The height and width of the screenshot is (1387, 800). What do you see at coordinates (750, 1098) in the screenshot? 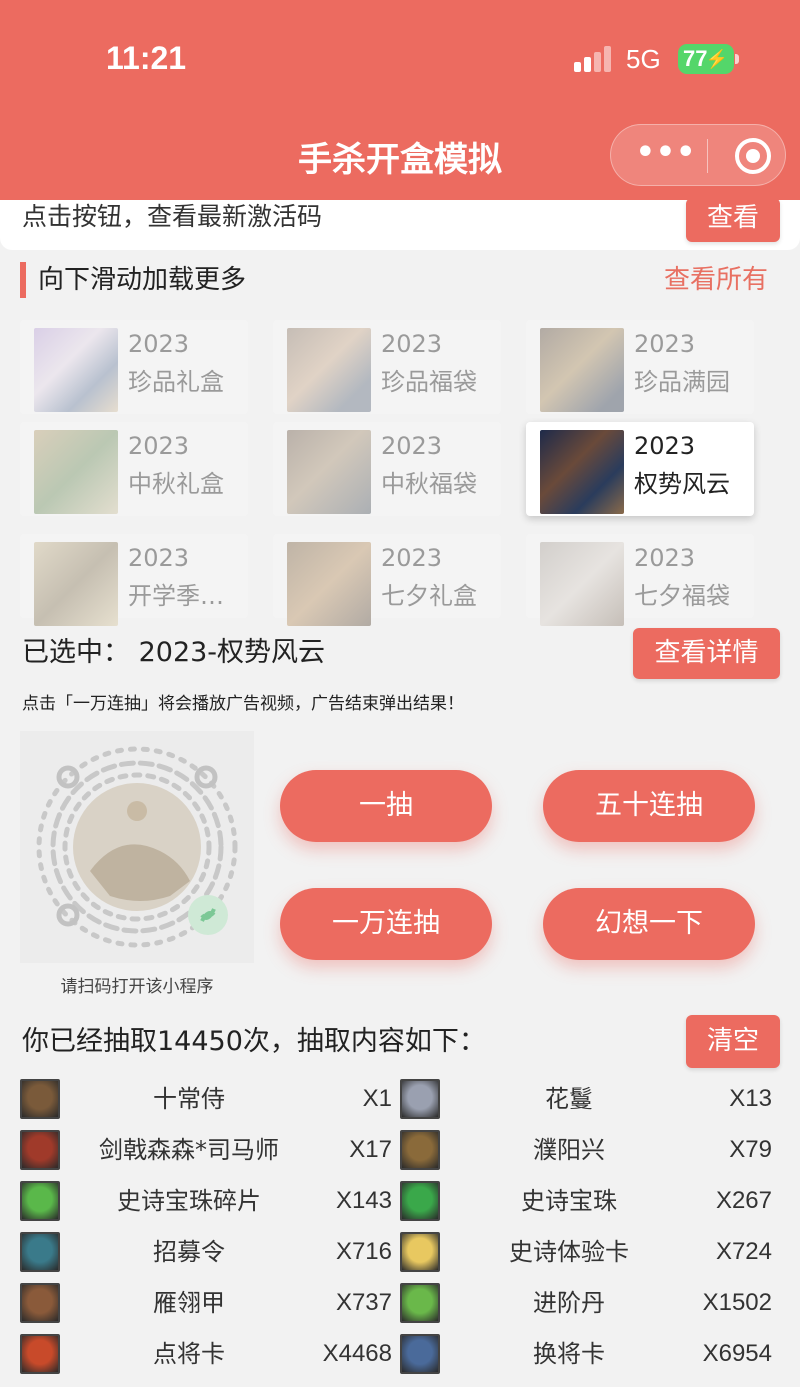
I see `item-count: X13` at bounding box center [750, 1098].